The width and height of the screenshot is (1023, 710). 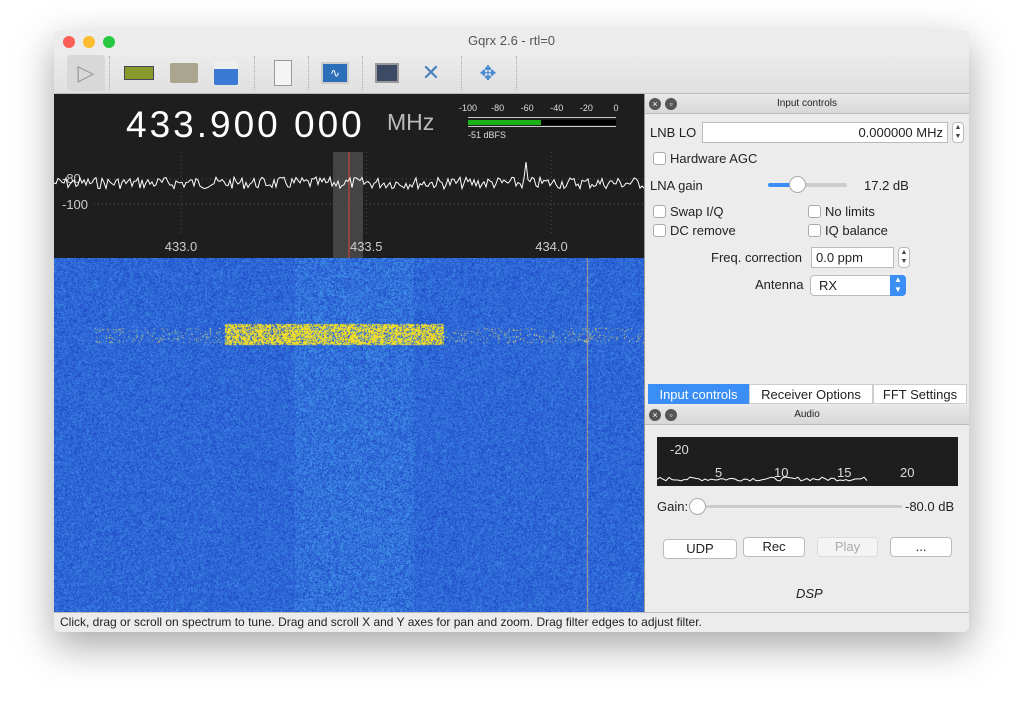 I want to click on lna-gain-value: 17.2 dB, so click(x=886, y=185).